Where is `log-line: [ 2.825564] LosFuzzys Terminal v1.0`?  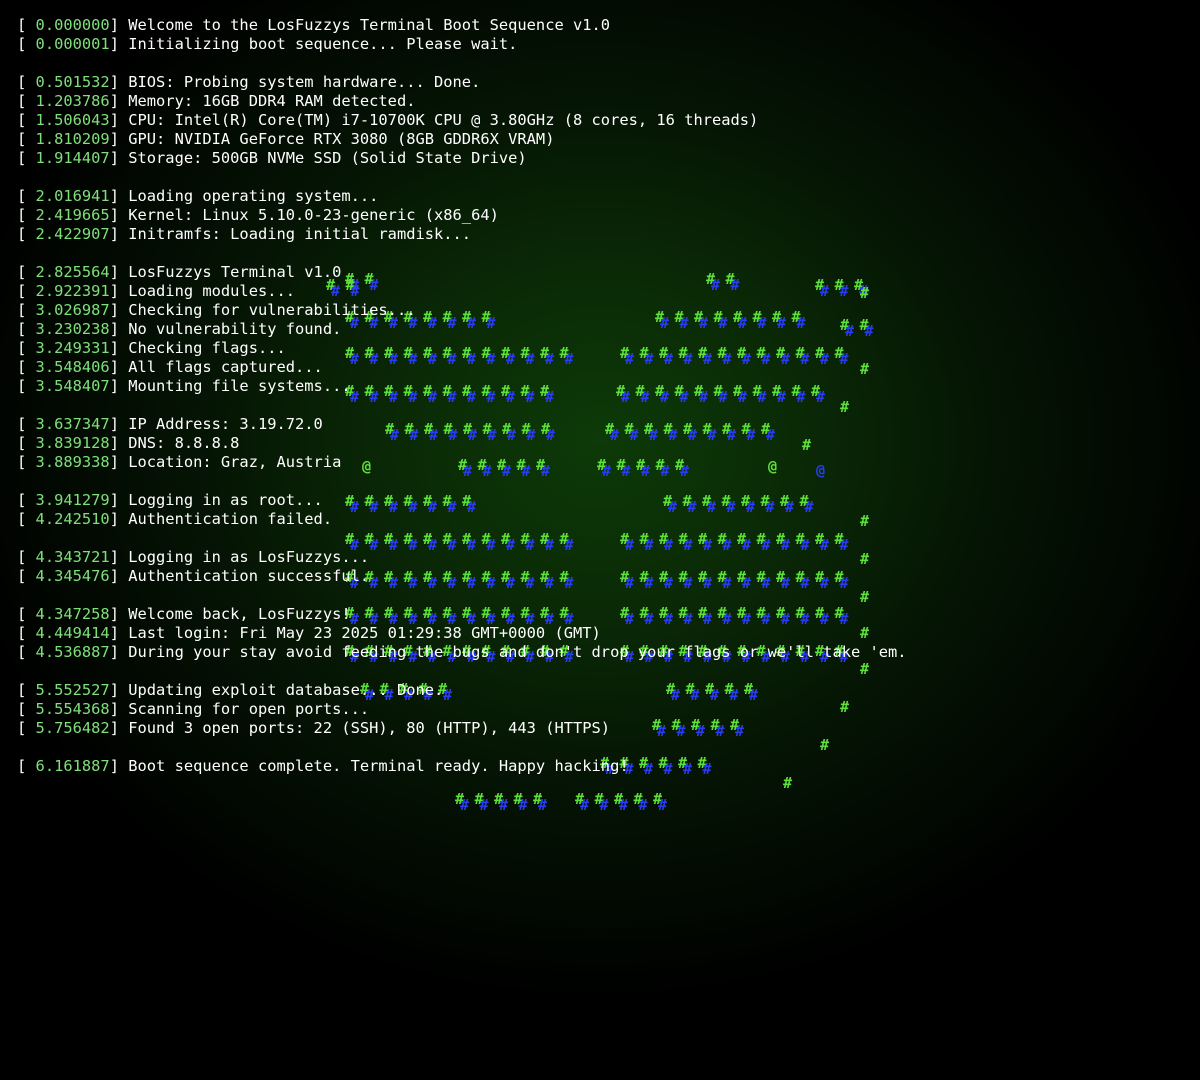 log-line: [ 2.825564] LosFuzzys Terminal v1.0 is located at coordinates (462, 272).